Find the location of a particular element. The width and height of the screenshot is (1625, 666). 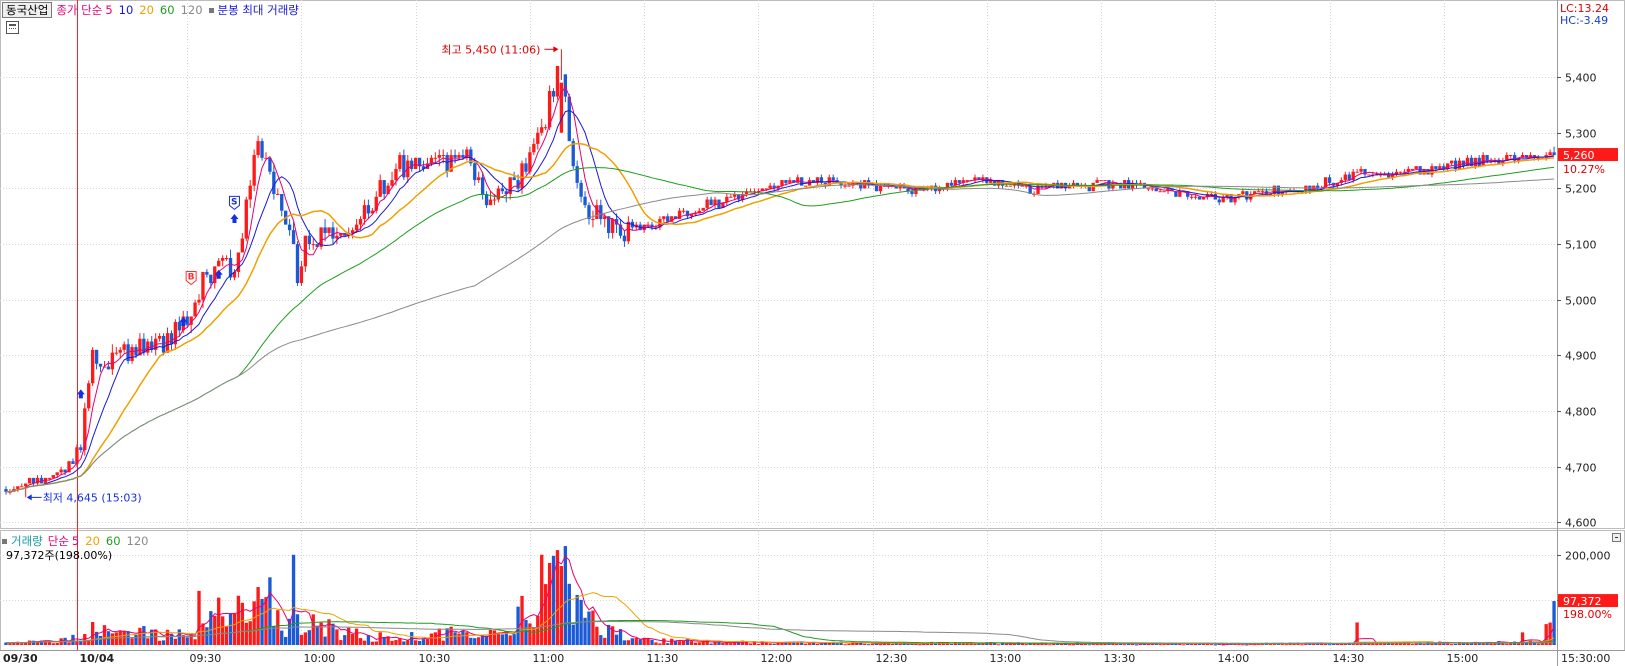

time-tick-label: 15:00 is located at coordinates (1463, 658).